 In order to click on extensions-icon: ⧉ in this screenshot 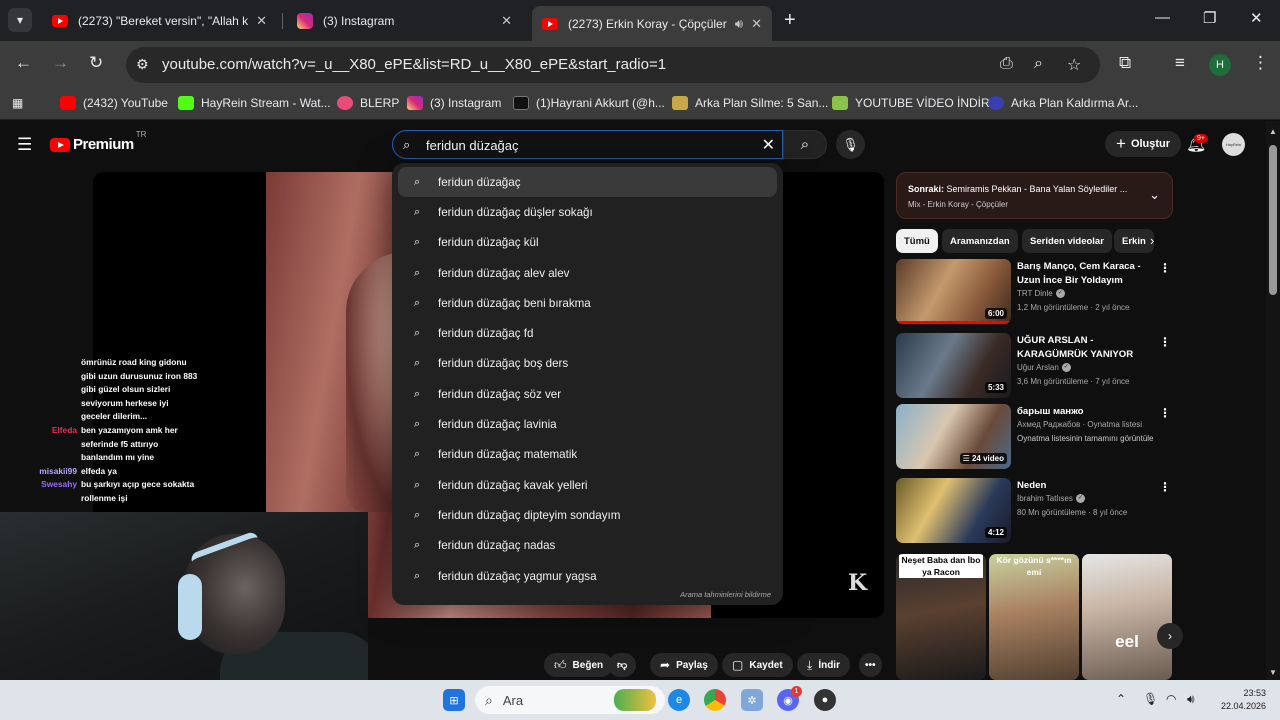, I will do `click(1125, 63)`.